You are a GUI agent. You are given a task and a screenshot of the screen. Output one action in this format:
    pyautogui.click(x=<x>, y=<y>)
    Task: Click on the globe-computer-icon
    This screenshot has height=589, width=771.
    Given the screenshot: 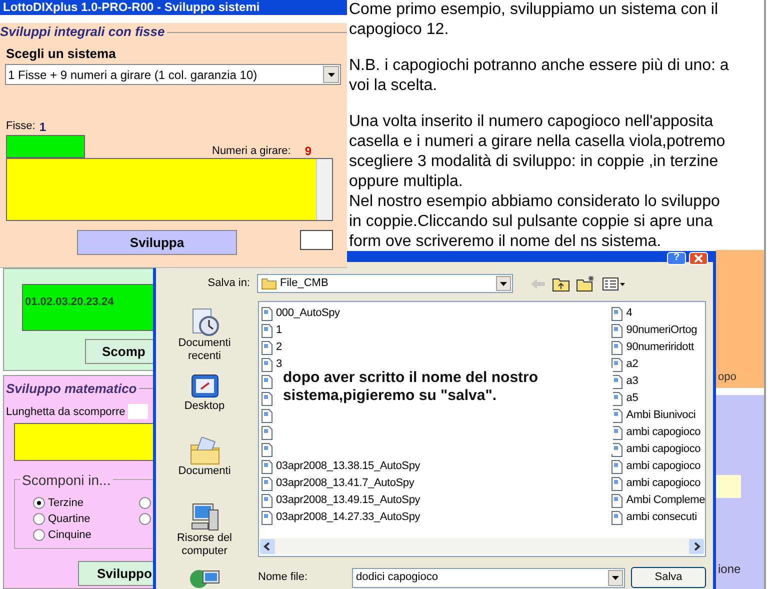 What is the action you would take?
    pyautogui.click(x=204, y=578)
    